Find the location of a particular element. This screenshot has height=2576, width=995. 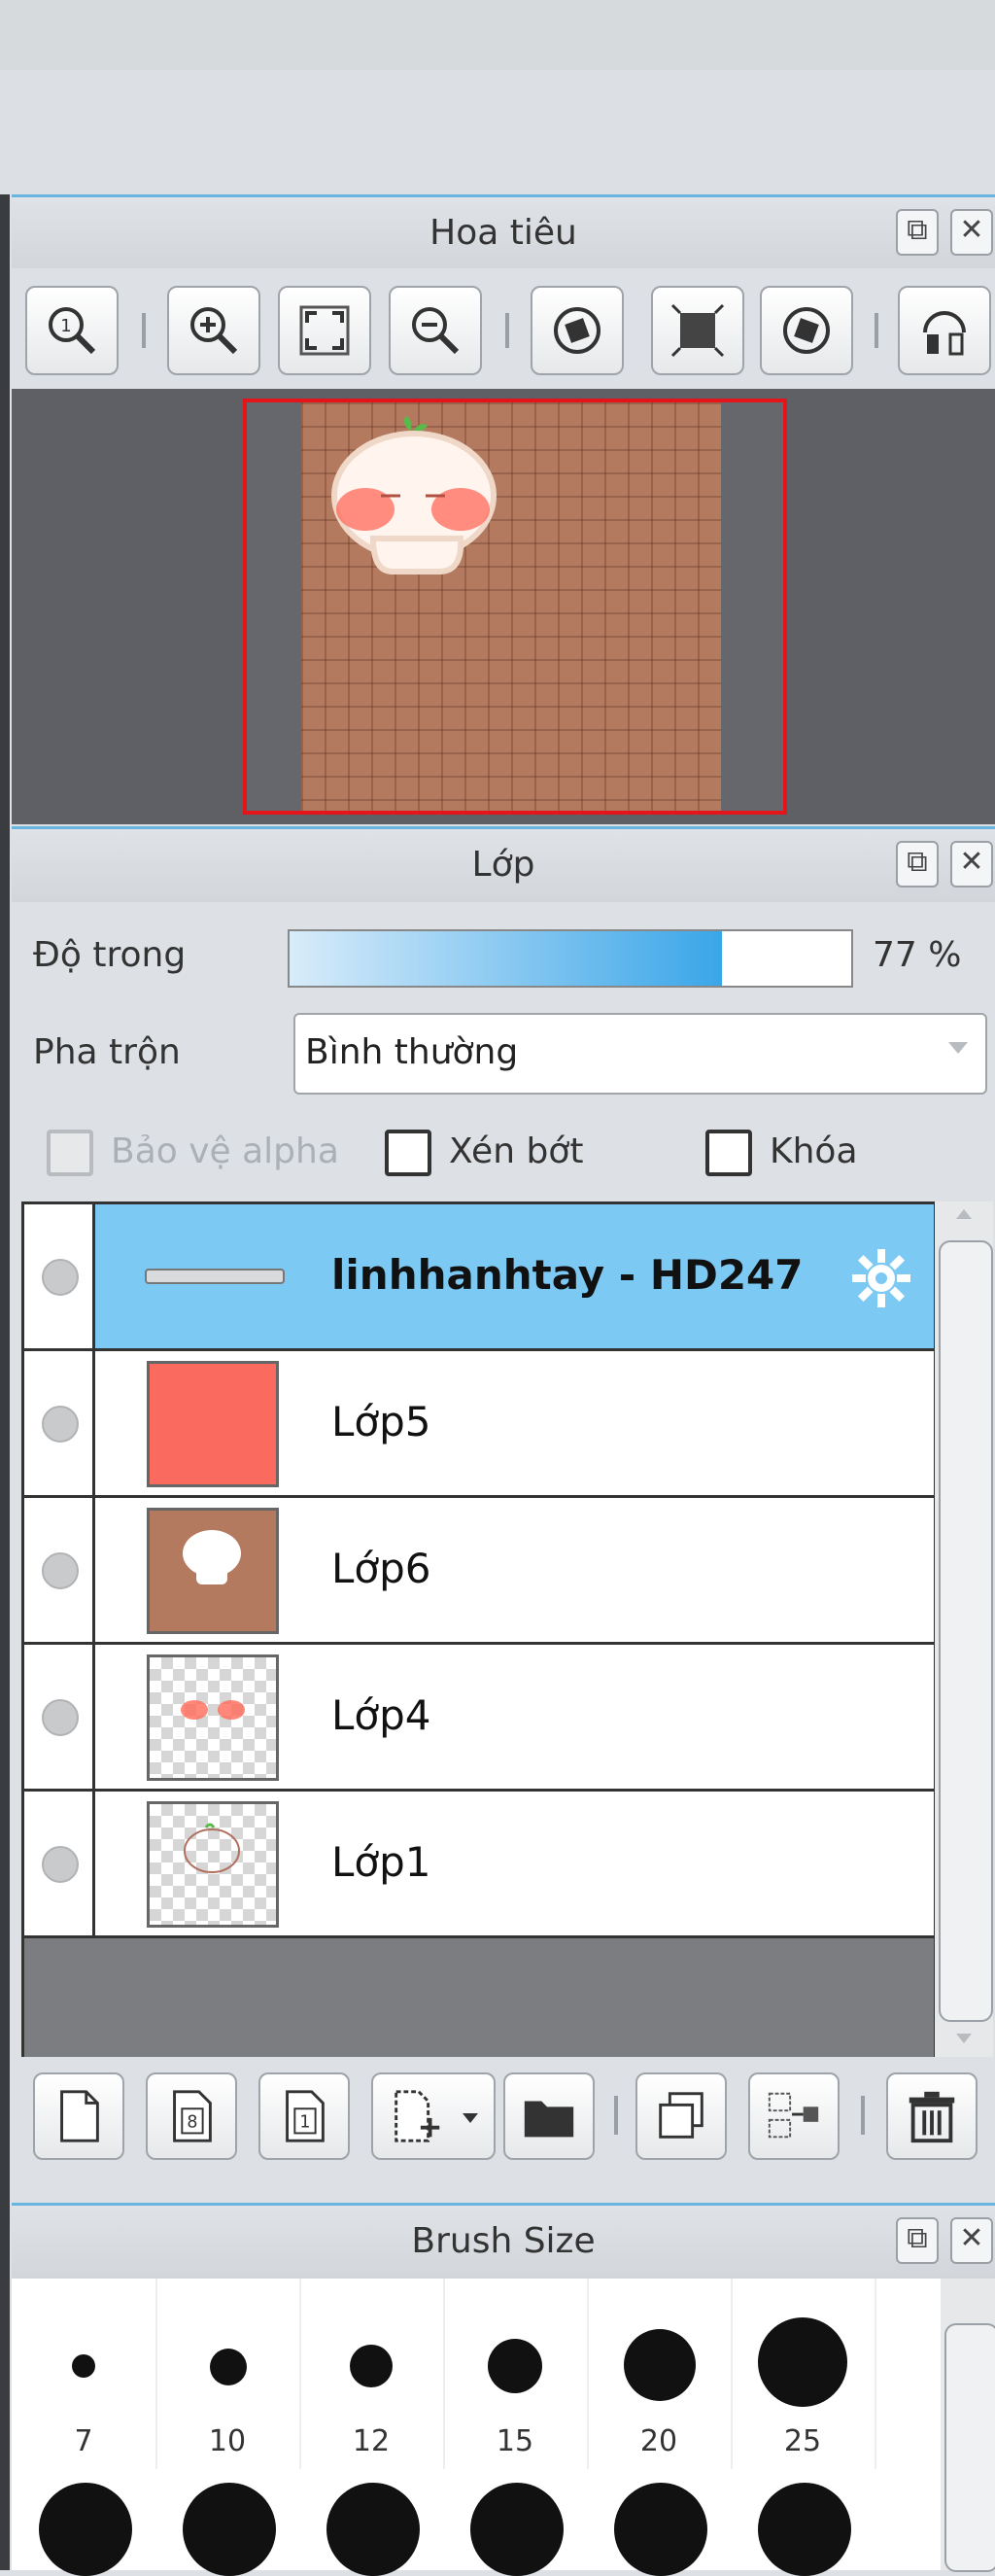

zoom-actual-icon: 1 is located at coordinates (73, 331).